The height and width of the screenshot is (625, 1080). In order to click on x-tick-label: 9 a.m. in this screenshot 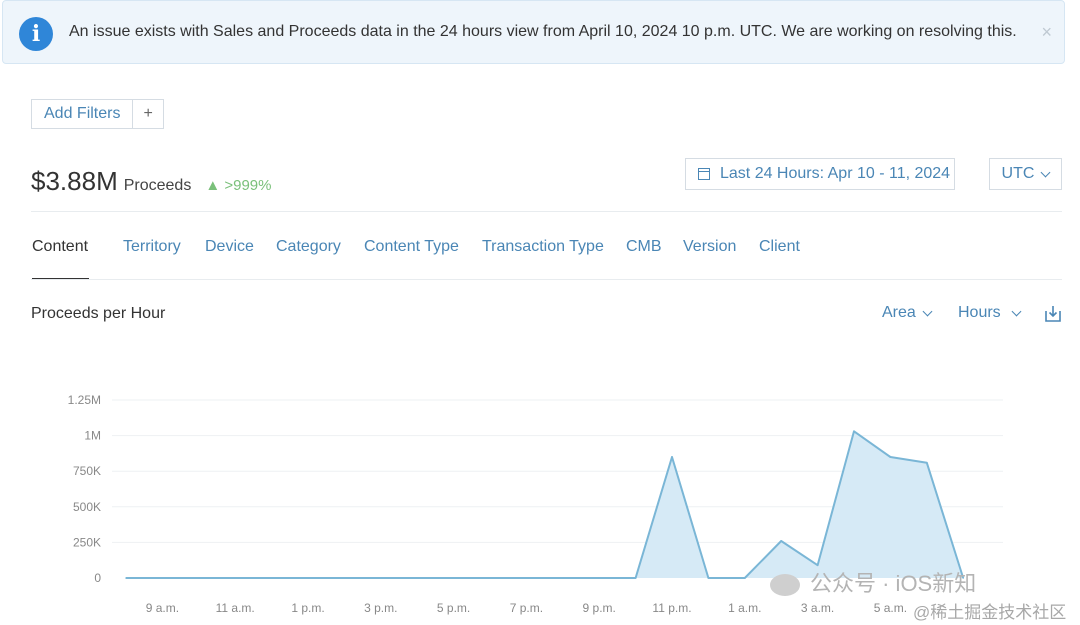, I will do `click(162, 608)`.